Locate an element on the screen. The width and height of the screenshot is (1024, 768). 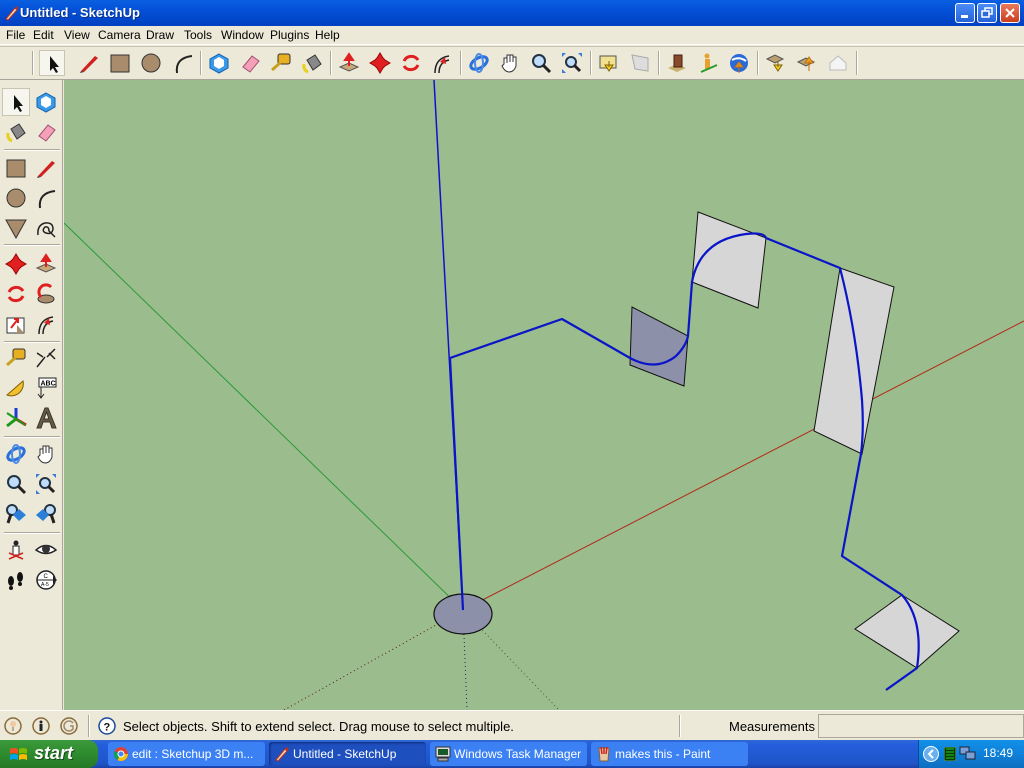
sidebar-separator is located at coordinates (32, 437).